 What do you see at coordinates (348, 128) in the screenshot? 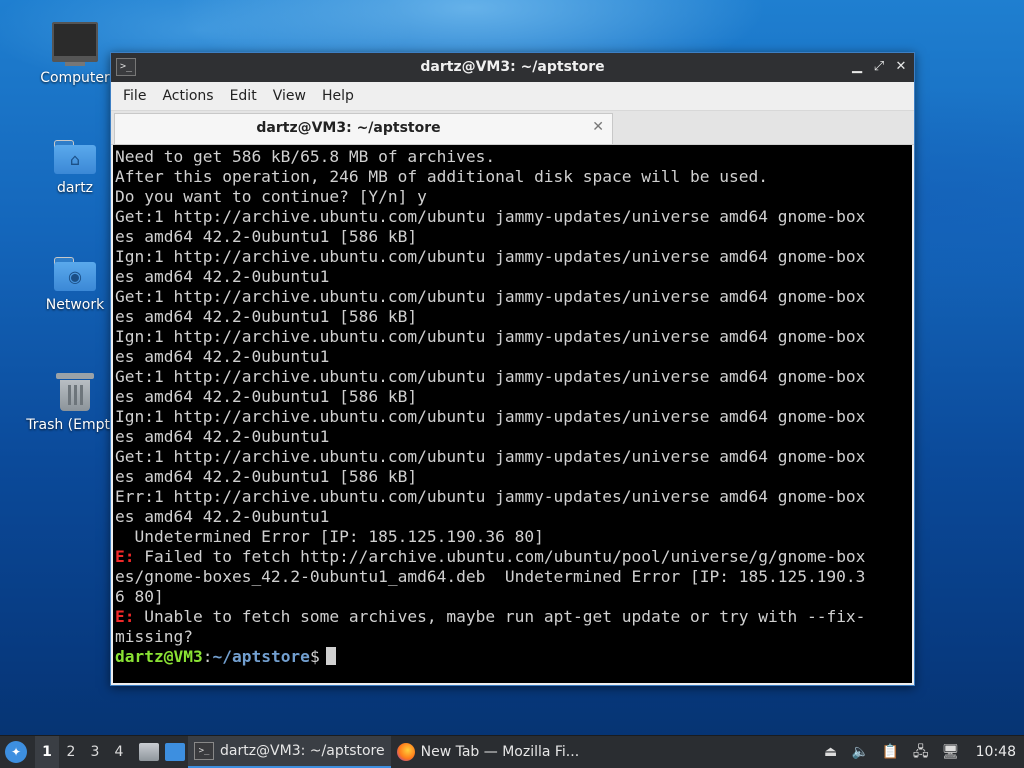
I see `tab-title: dartz@VM3: ~/aptstore` at bounding box center [348, 128].